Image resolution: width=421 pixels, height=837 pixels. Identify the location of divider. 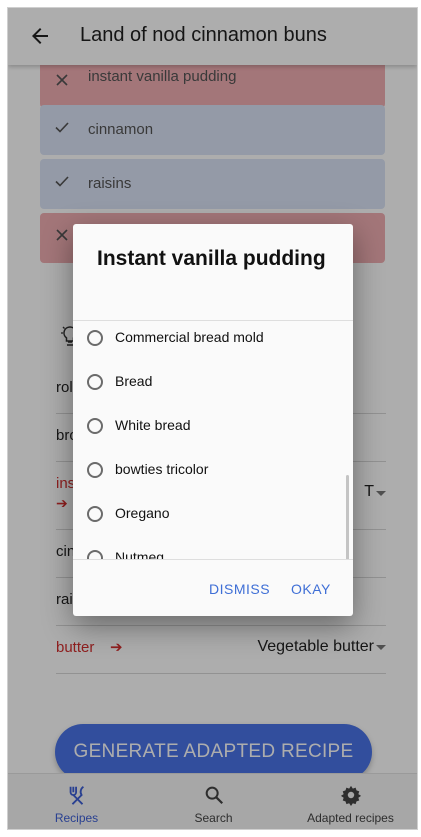
(213, 559).